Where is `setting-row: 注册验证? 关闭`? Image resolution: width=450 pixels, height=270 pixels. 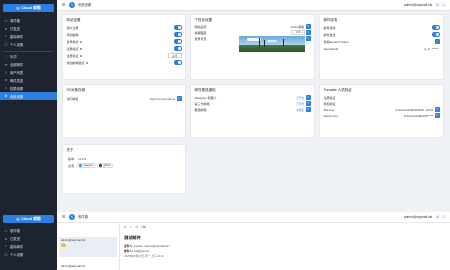 setting-row: 注册验证? 关闭 is located at coordinates (124, 55).